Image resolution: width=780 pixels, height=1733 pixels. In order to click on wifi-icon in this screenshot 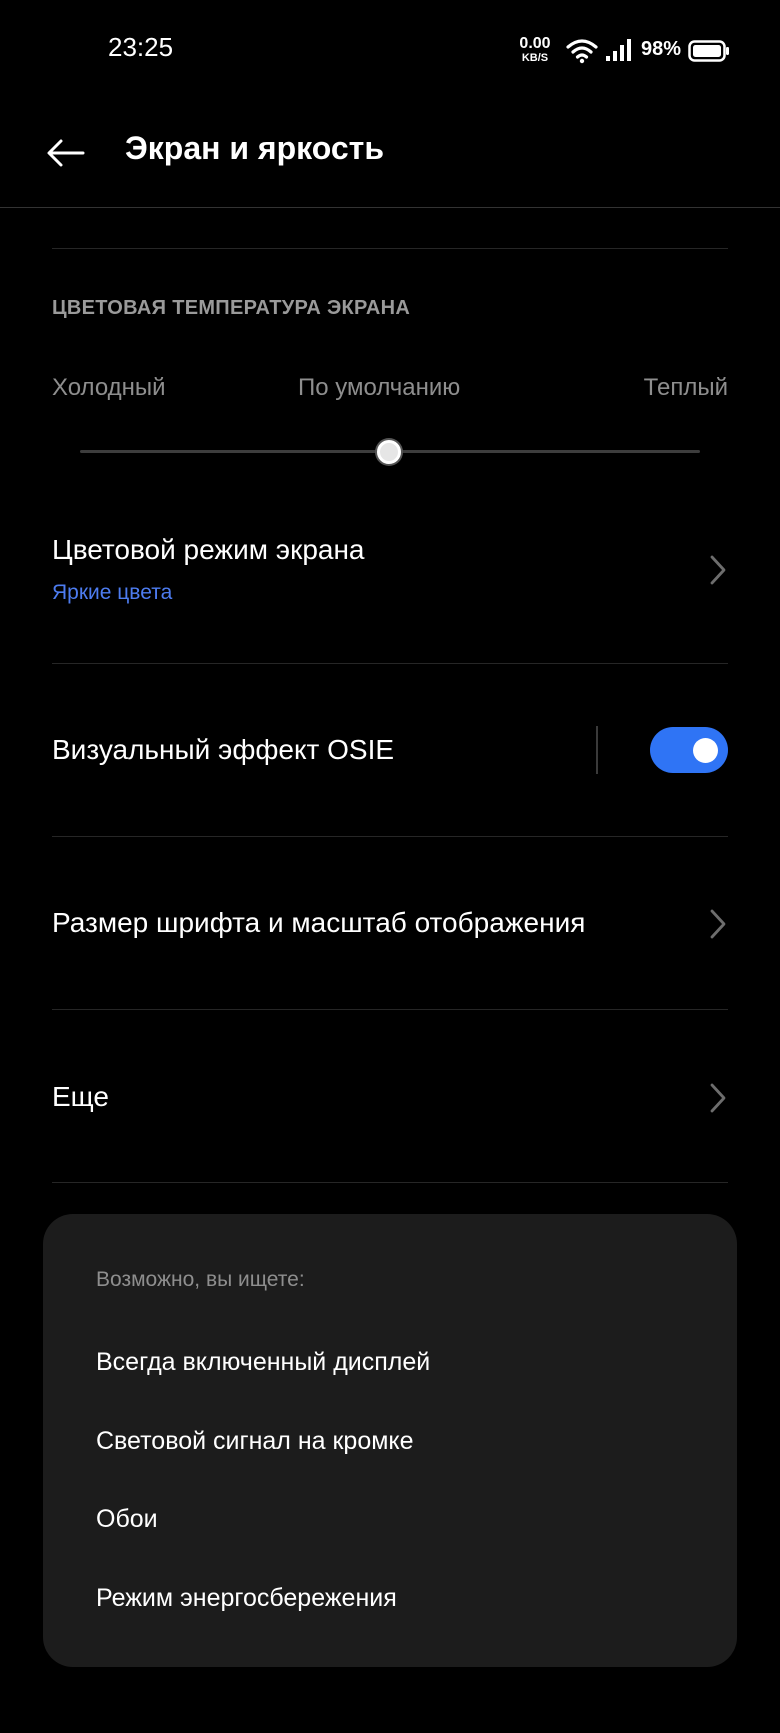, I will do `click(582, 51)`.